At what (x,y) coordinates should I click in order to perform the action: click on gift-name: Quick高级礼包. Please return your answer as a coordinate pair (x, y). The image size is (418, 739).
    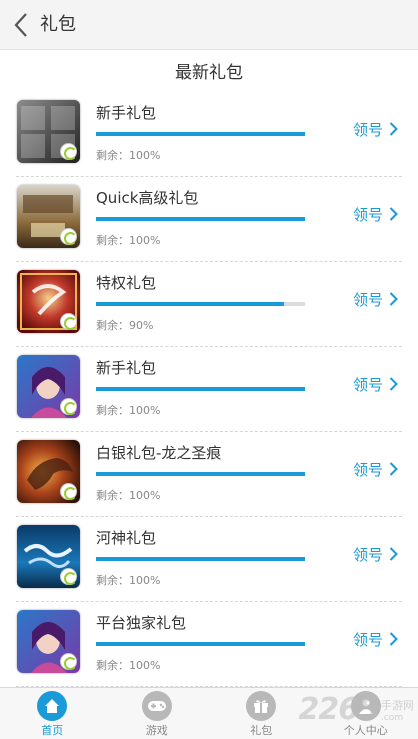
    Looking at the image, I should click on (147, 198).